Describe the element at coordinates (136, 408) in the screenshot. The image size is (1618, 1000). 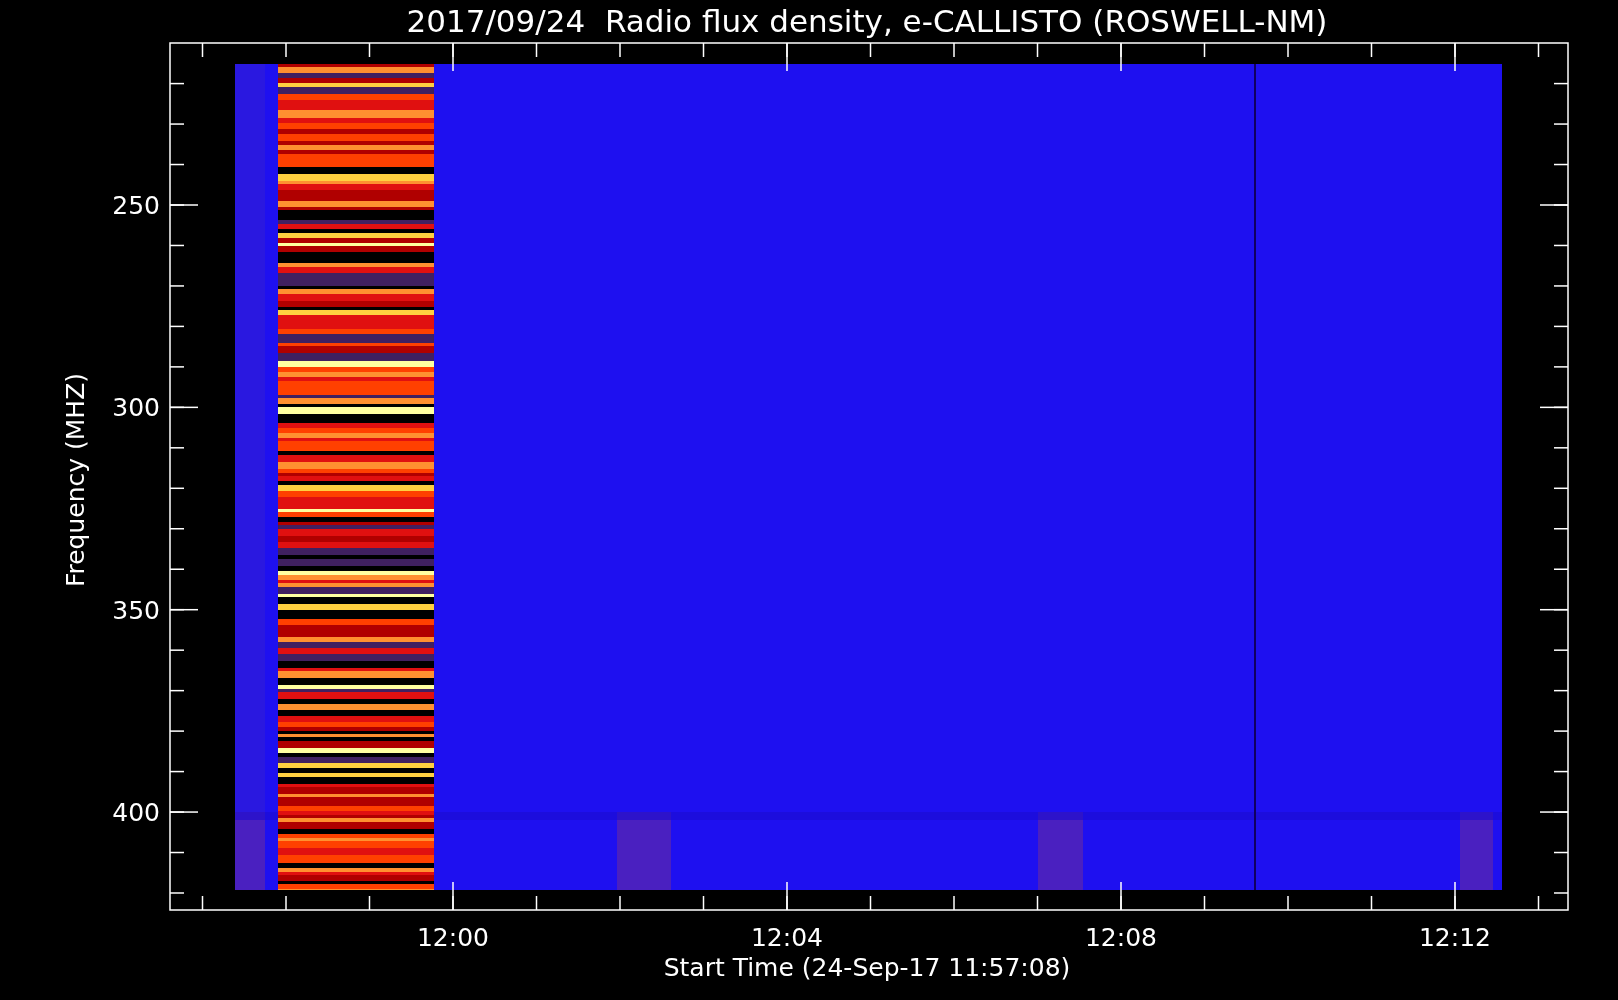
I see `y-tick-label: 300` at that location.